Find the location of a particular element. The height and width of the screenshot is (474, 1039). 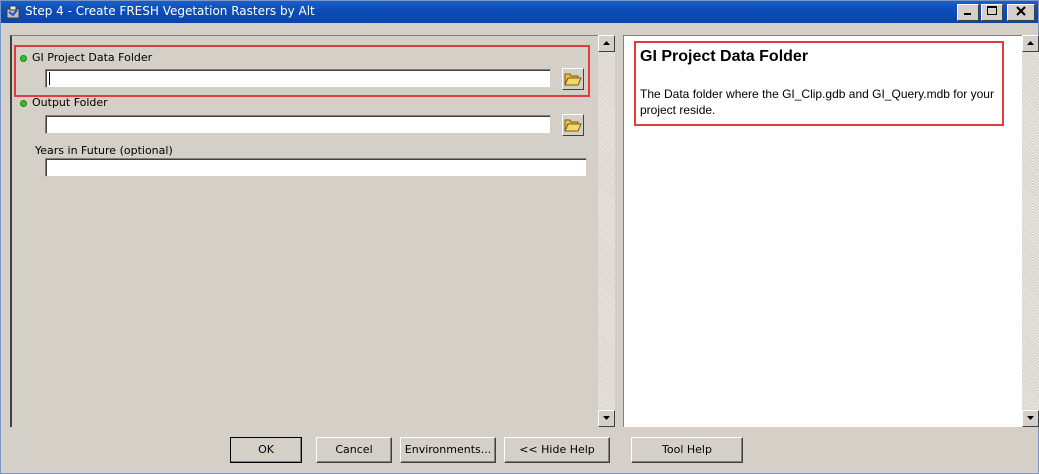

tool-help-button: Tool Help is located at coordinates (687, 450).